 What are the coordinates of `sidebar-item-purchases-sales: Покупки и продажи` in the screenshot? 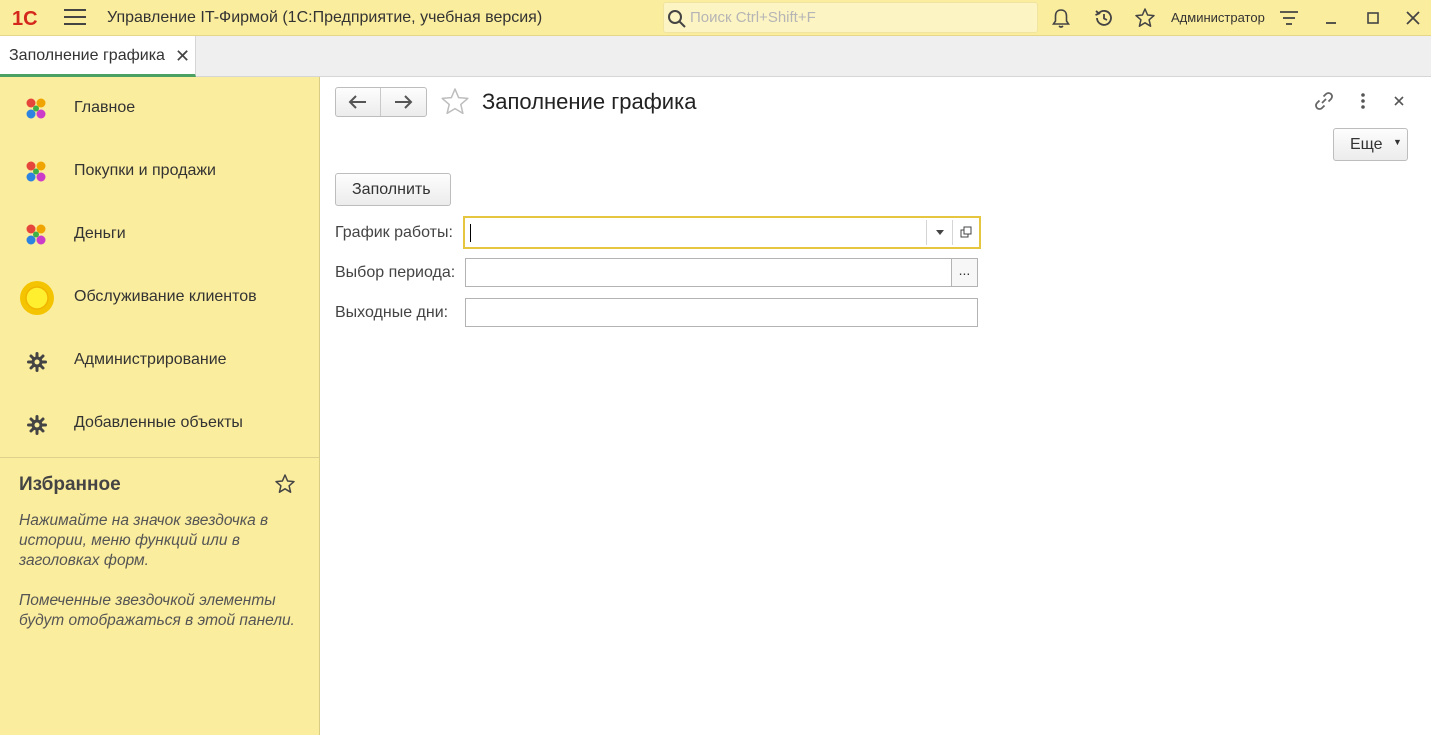 It's located at (159, 171).